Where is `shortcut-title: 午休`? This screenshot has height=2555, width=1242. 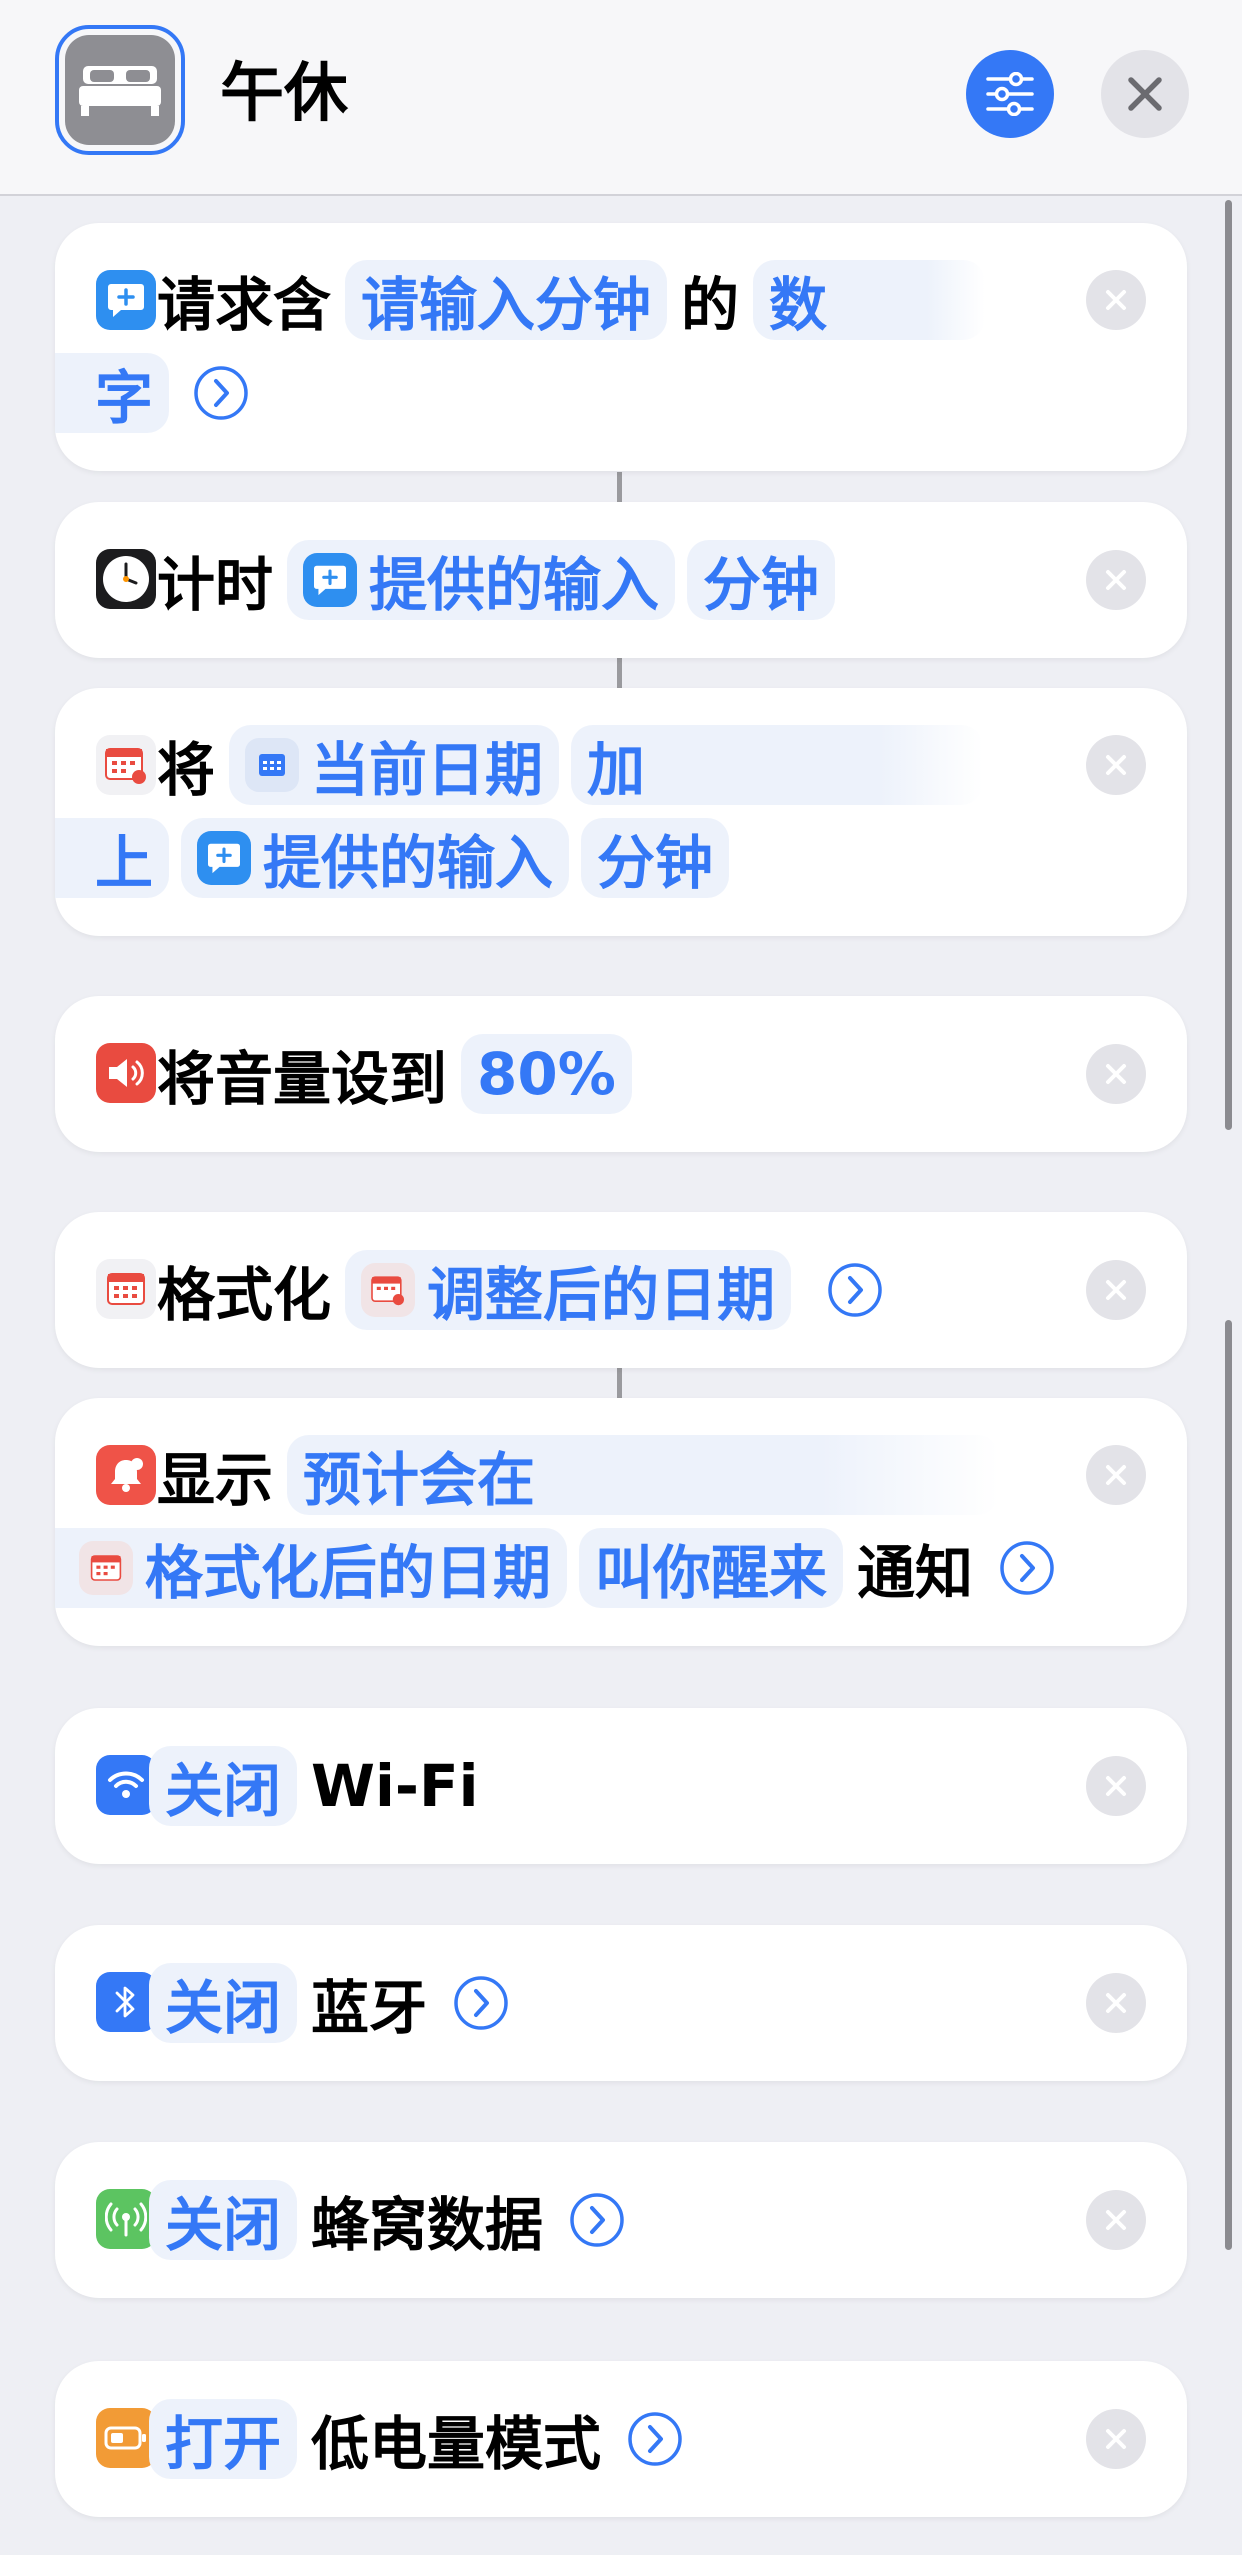
shortcut-title: 午休 is located at coordinates (284, 94).